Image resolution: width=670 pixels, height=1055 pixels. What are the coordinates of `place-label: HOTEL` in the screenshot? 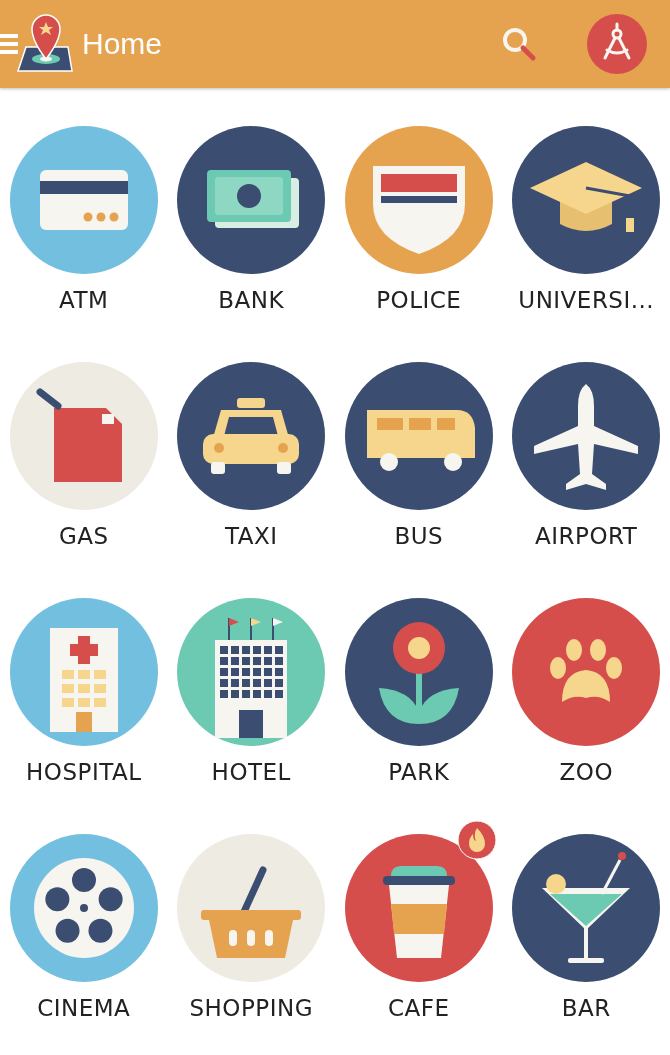 It's located at (251, 772).